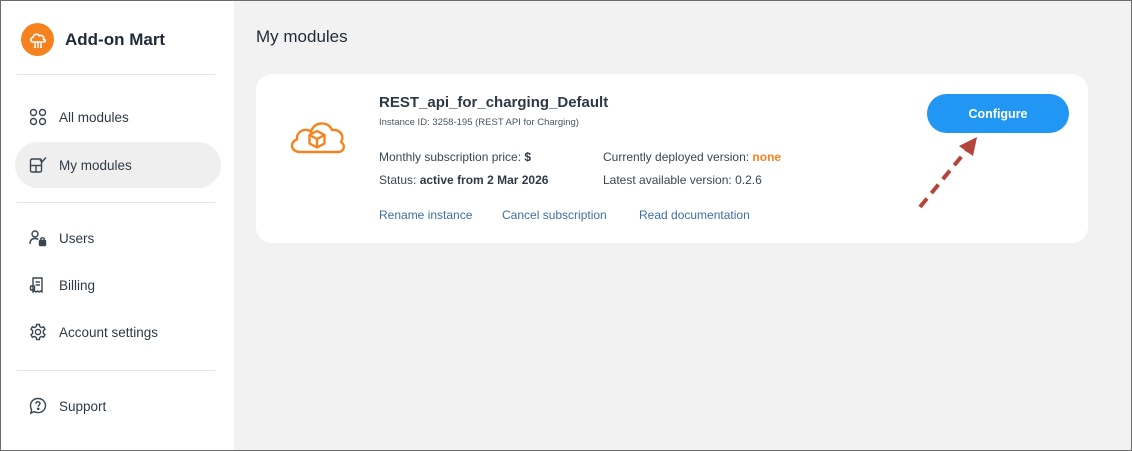 This screenshot has height=451, width=1132. Describe the element at coordinates (947, 173) in the screenshot. I see `annotation-arrow` at that location.